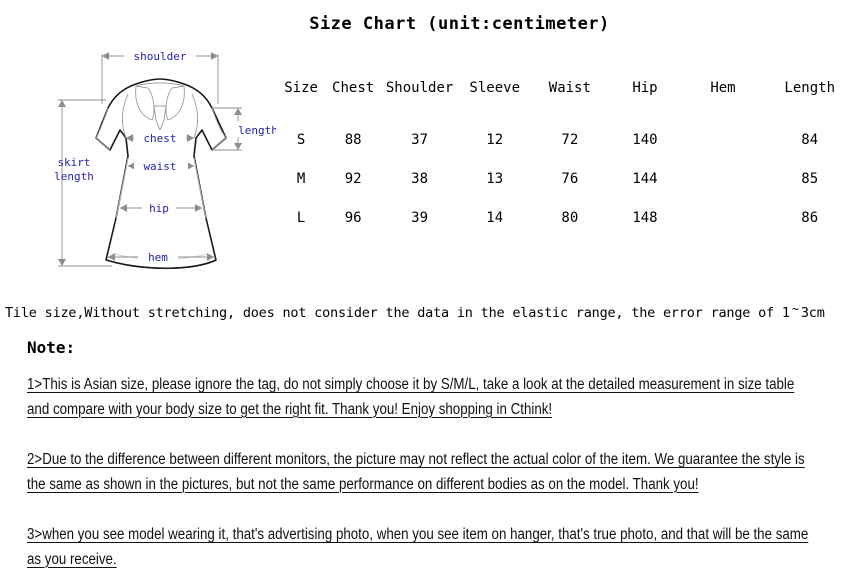 The width and height of the screenshot is (859, 583). Describe the element at coordinates (159, 166) in the screenshot. I see `waist-label: waist` at that location.